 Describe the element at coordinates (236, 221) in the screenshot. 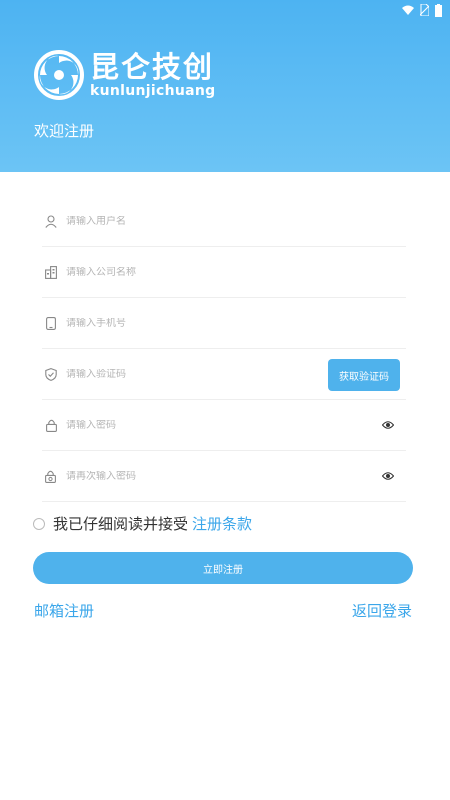

I see `username-input` at that location.